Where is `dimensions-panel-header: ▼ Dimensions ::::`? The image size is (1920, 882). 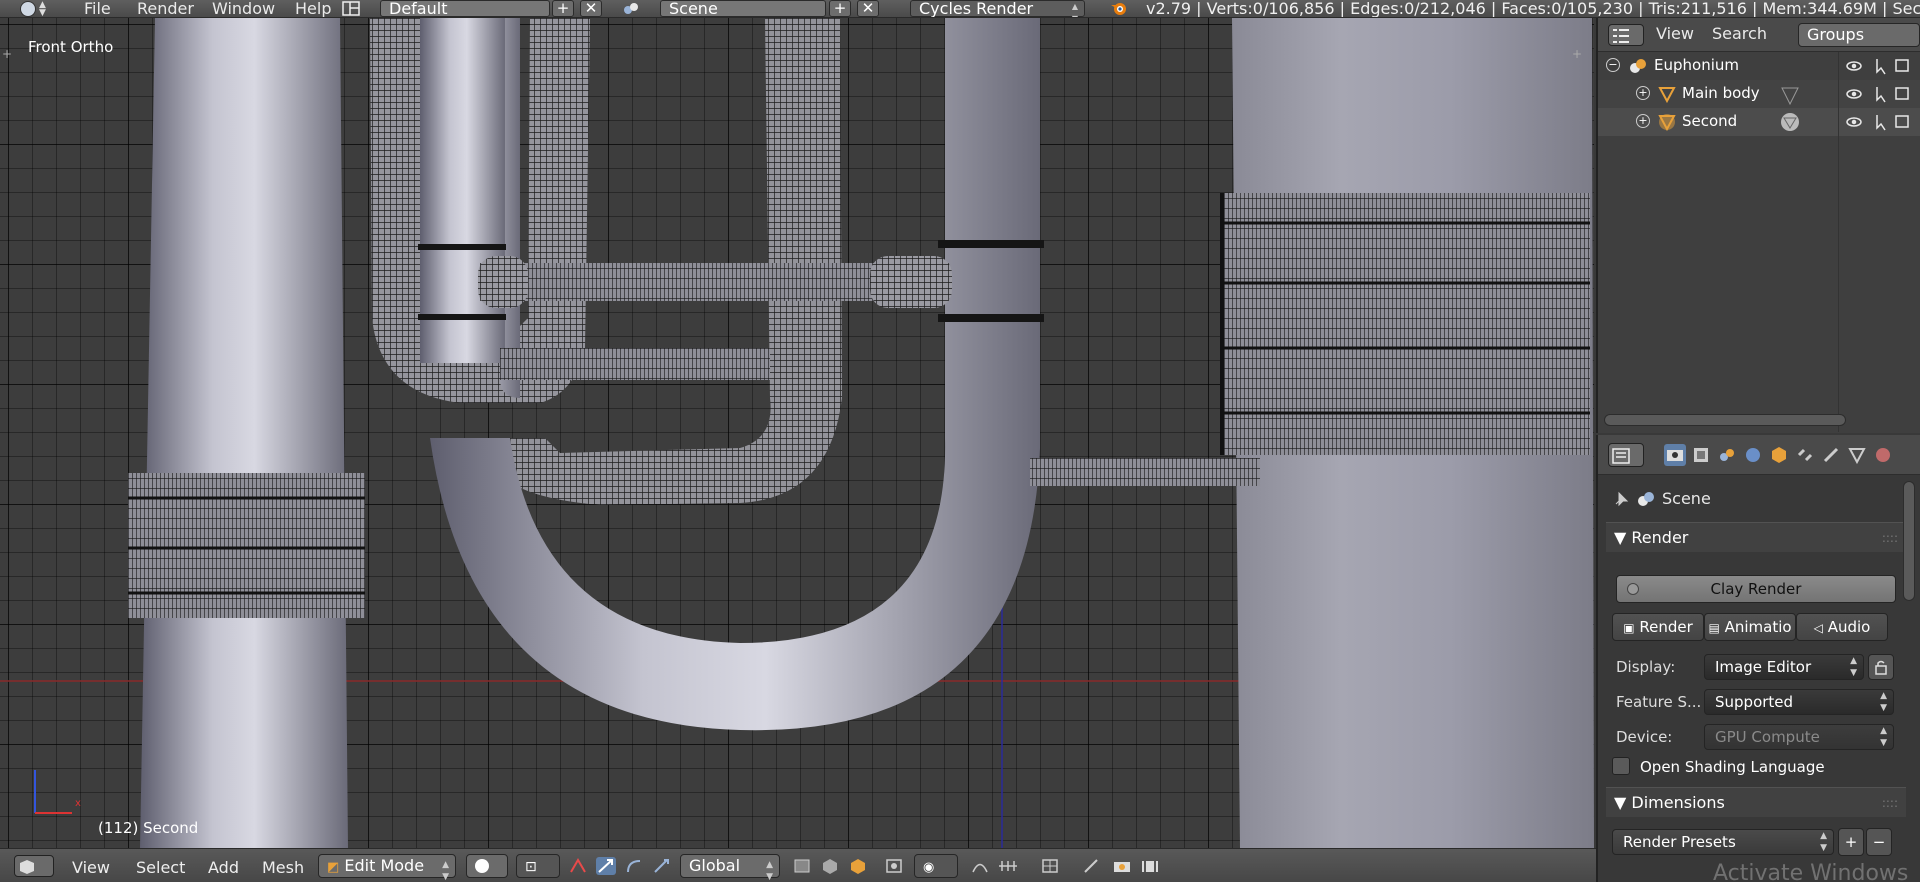 dimensions-panel-header: ▼ Dimensions :::: is located at coordinates (1756, 802).